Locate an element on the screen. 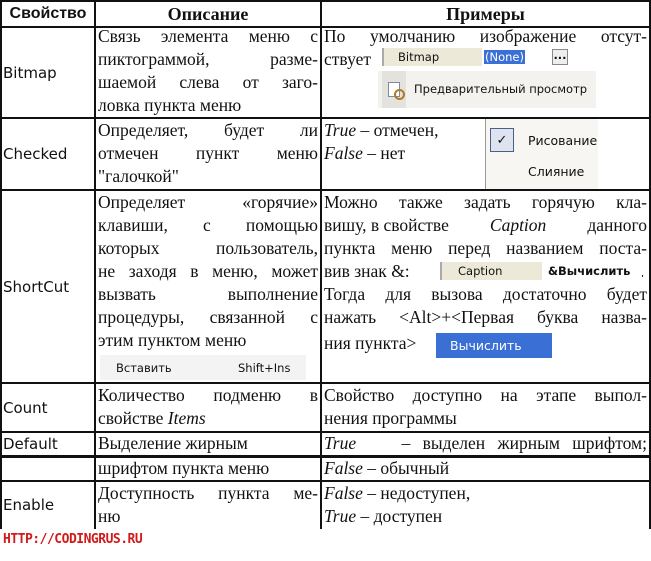 The width and height of the screenshot is (651, 561). text: – обычный is located at coordinates (406, 468).